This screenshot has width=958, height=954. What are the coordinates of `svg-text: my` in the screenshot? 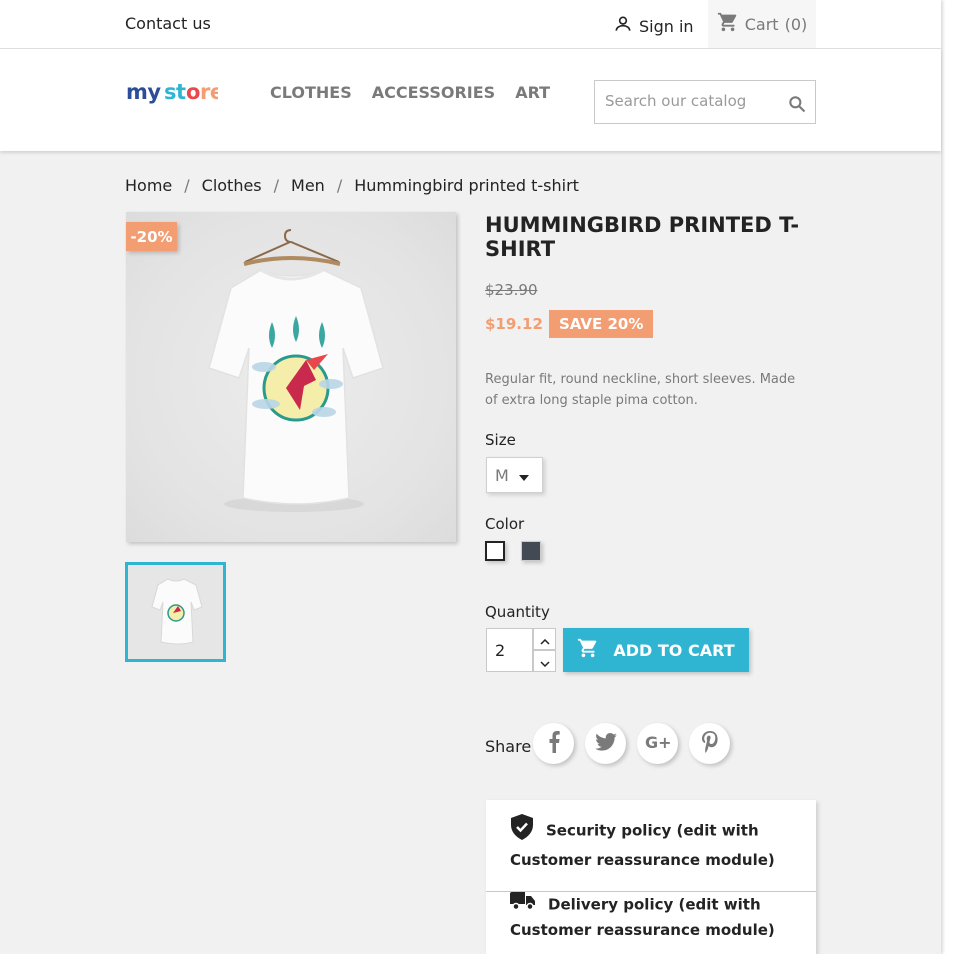 It's located at (143, 92).